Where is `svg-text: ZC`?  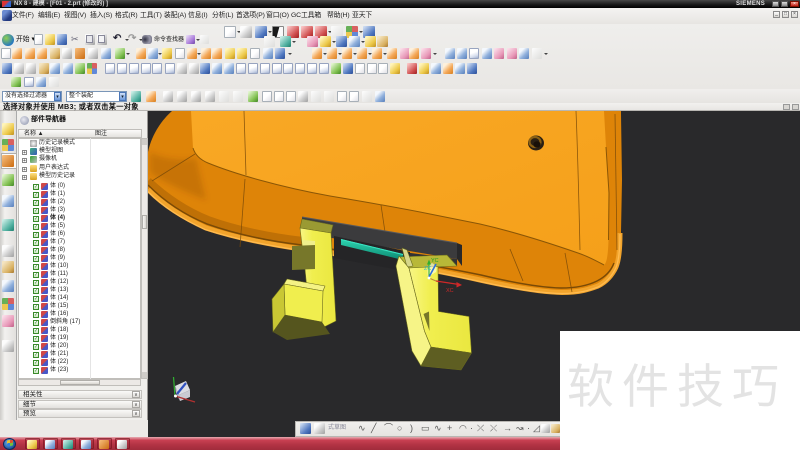 svg-text: ZC is located at coordinates (427, 269).